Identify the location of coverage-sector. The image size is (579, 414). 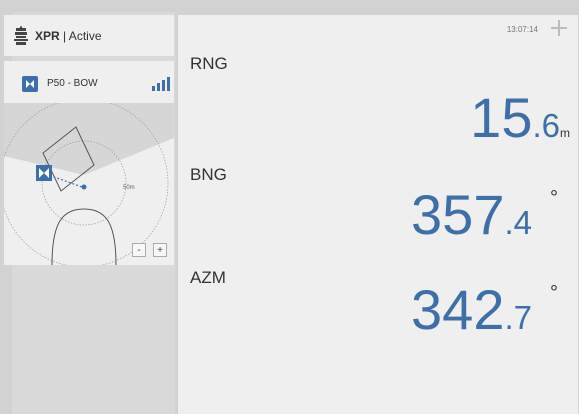
(89, 139).